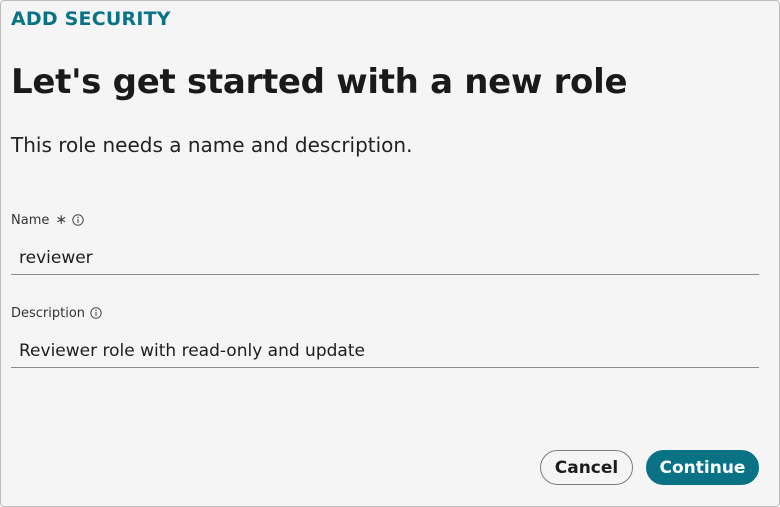 This screenshot has width=780, height=507. Describe the element at coordinates (61, 220) in the screenshot. I see `required-asterisk: ∗` at that location.